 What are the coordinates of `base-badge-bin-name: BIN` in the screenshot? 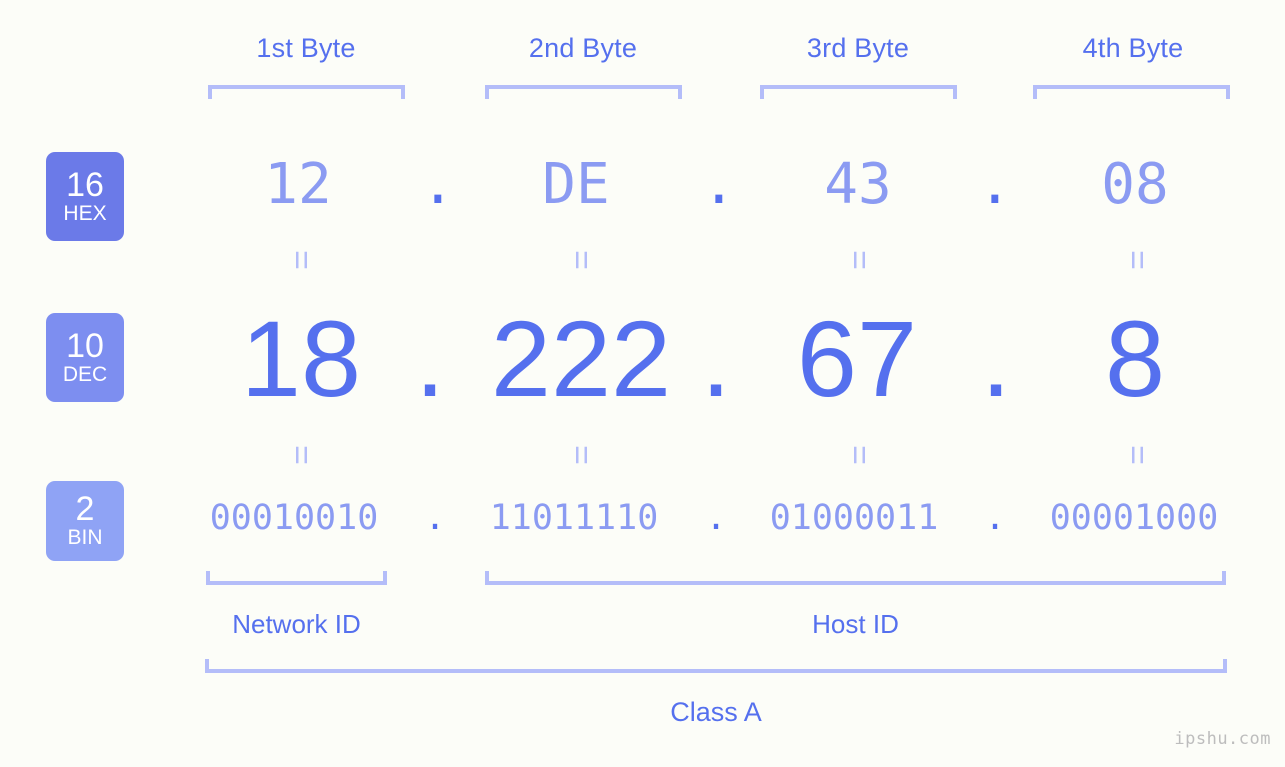 It's located at (85, 537).